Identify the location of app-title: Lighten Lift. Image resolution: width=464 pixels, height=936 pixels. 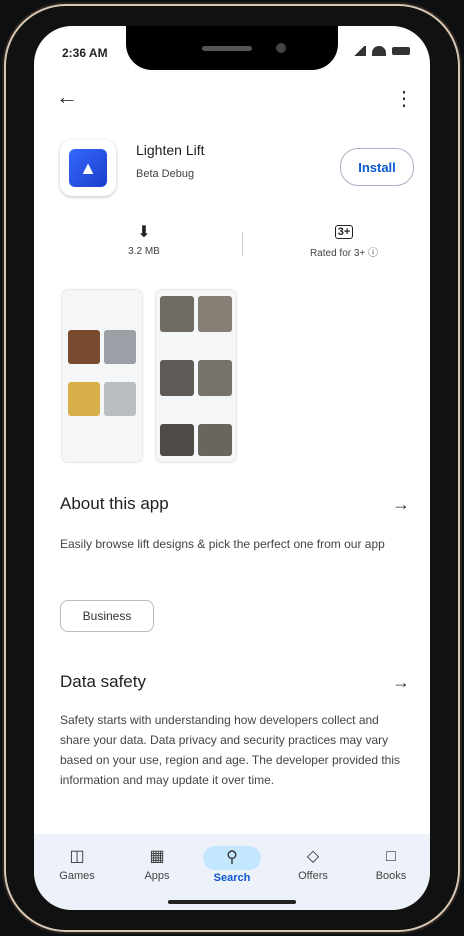
(170, 150).